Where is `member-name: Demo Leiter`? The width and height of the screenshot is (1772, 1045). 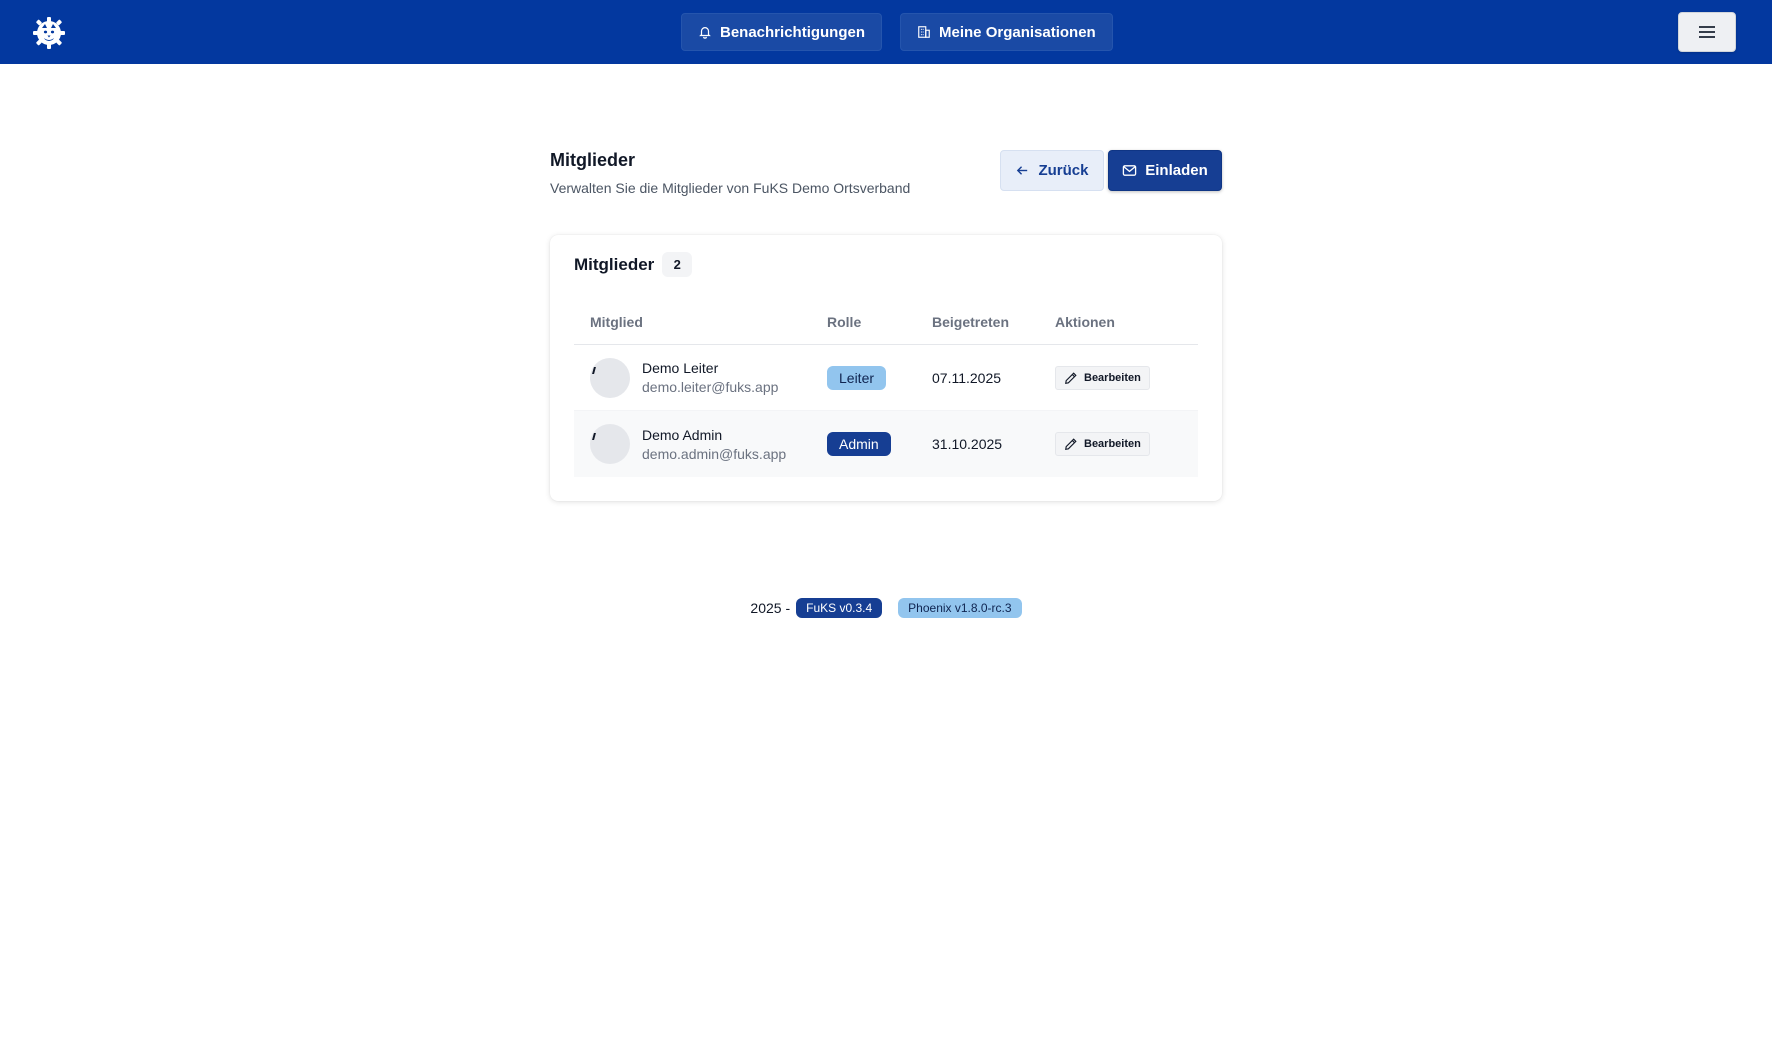
member-name: Demo Leiter is located at coordinates (680, 368).